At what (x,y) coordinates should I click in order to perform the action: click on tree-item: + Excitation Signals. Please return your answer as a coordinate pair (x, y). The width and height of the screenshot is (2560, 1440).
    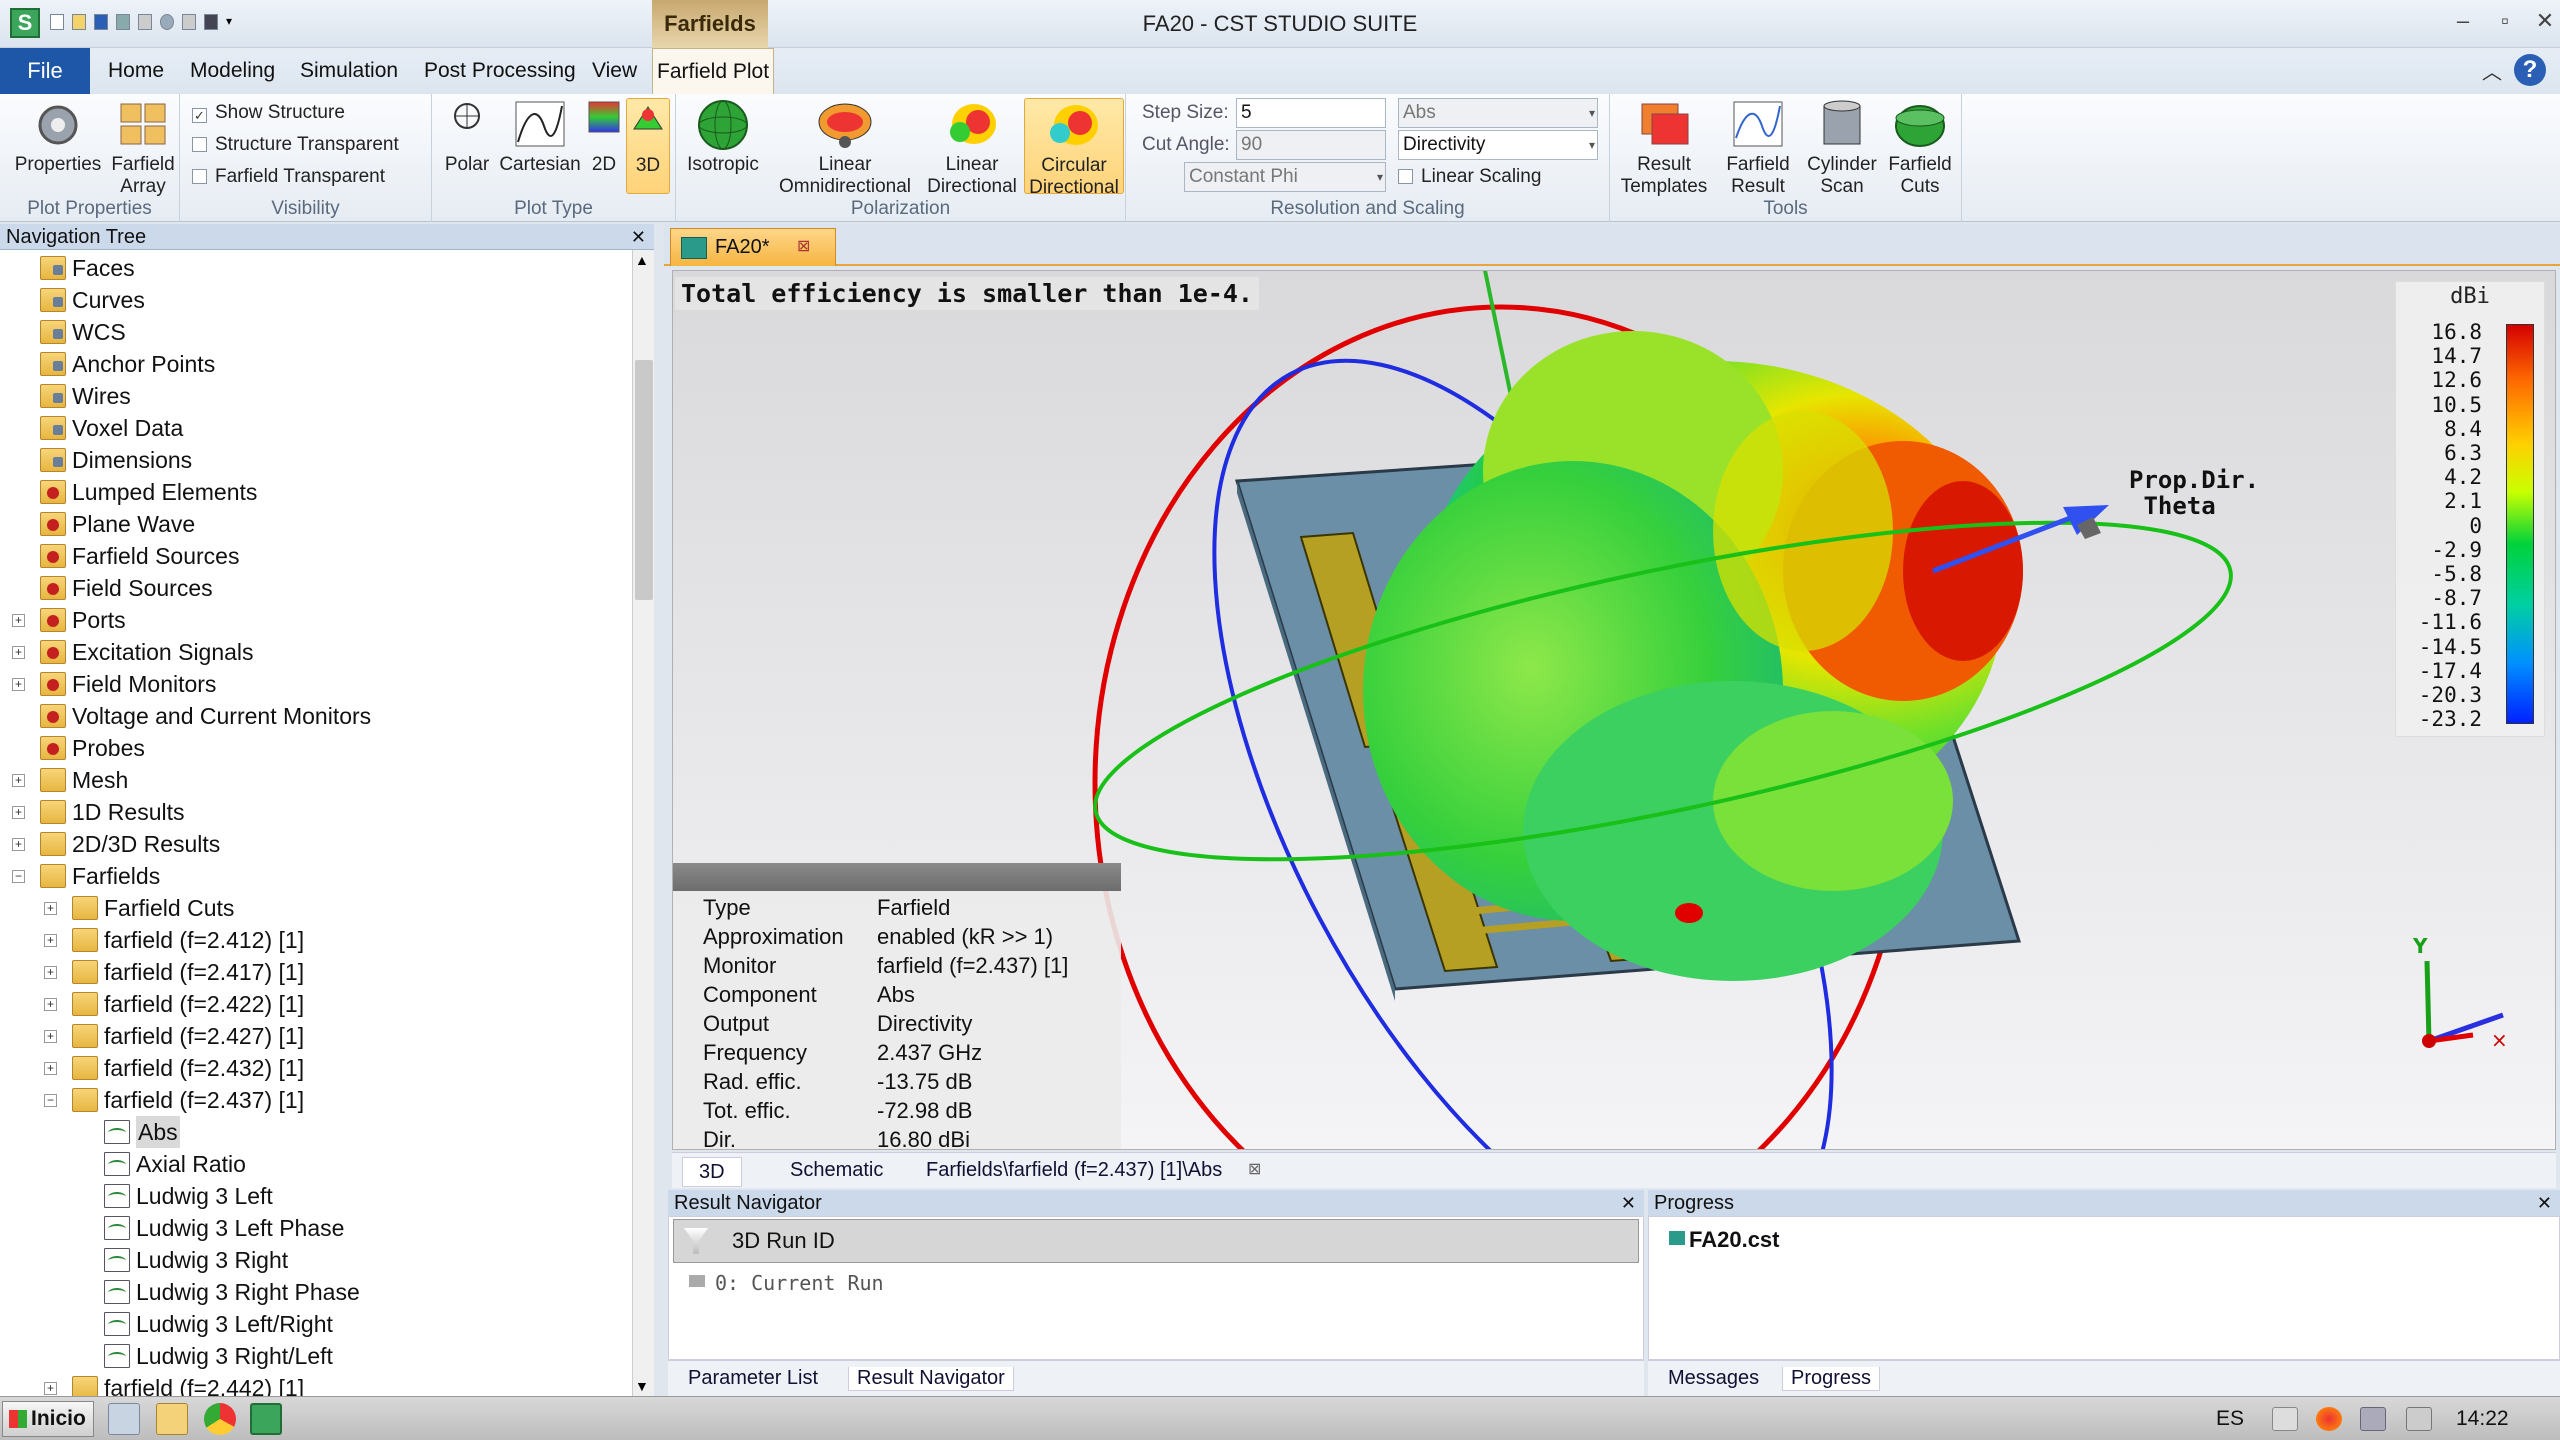
    Looking at the image, I should click on (315, 652).